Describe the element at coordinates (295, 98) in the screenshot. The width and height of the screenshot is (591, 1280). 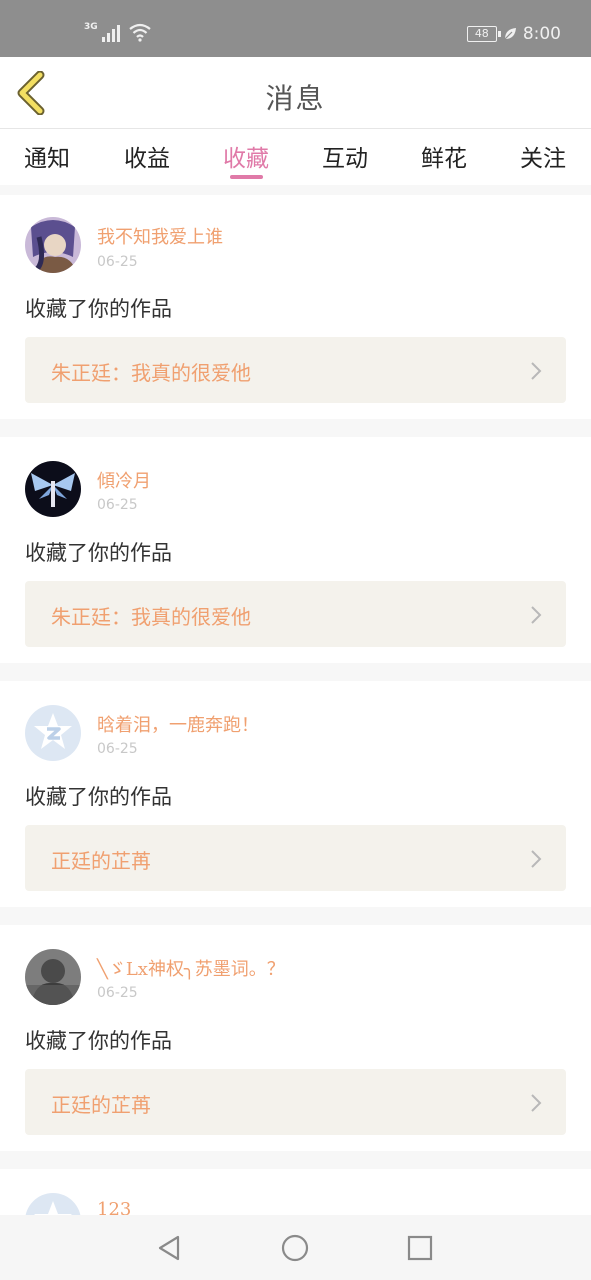
I see `page-title: 消息` at that location.